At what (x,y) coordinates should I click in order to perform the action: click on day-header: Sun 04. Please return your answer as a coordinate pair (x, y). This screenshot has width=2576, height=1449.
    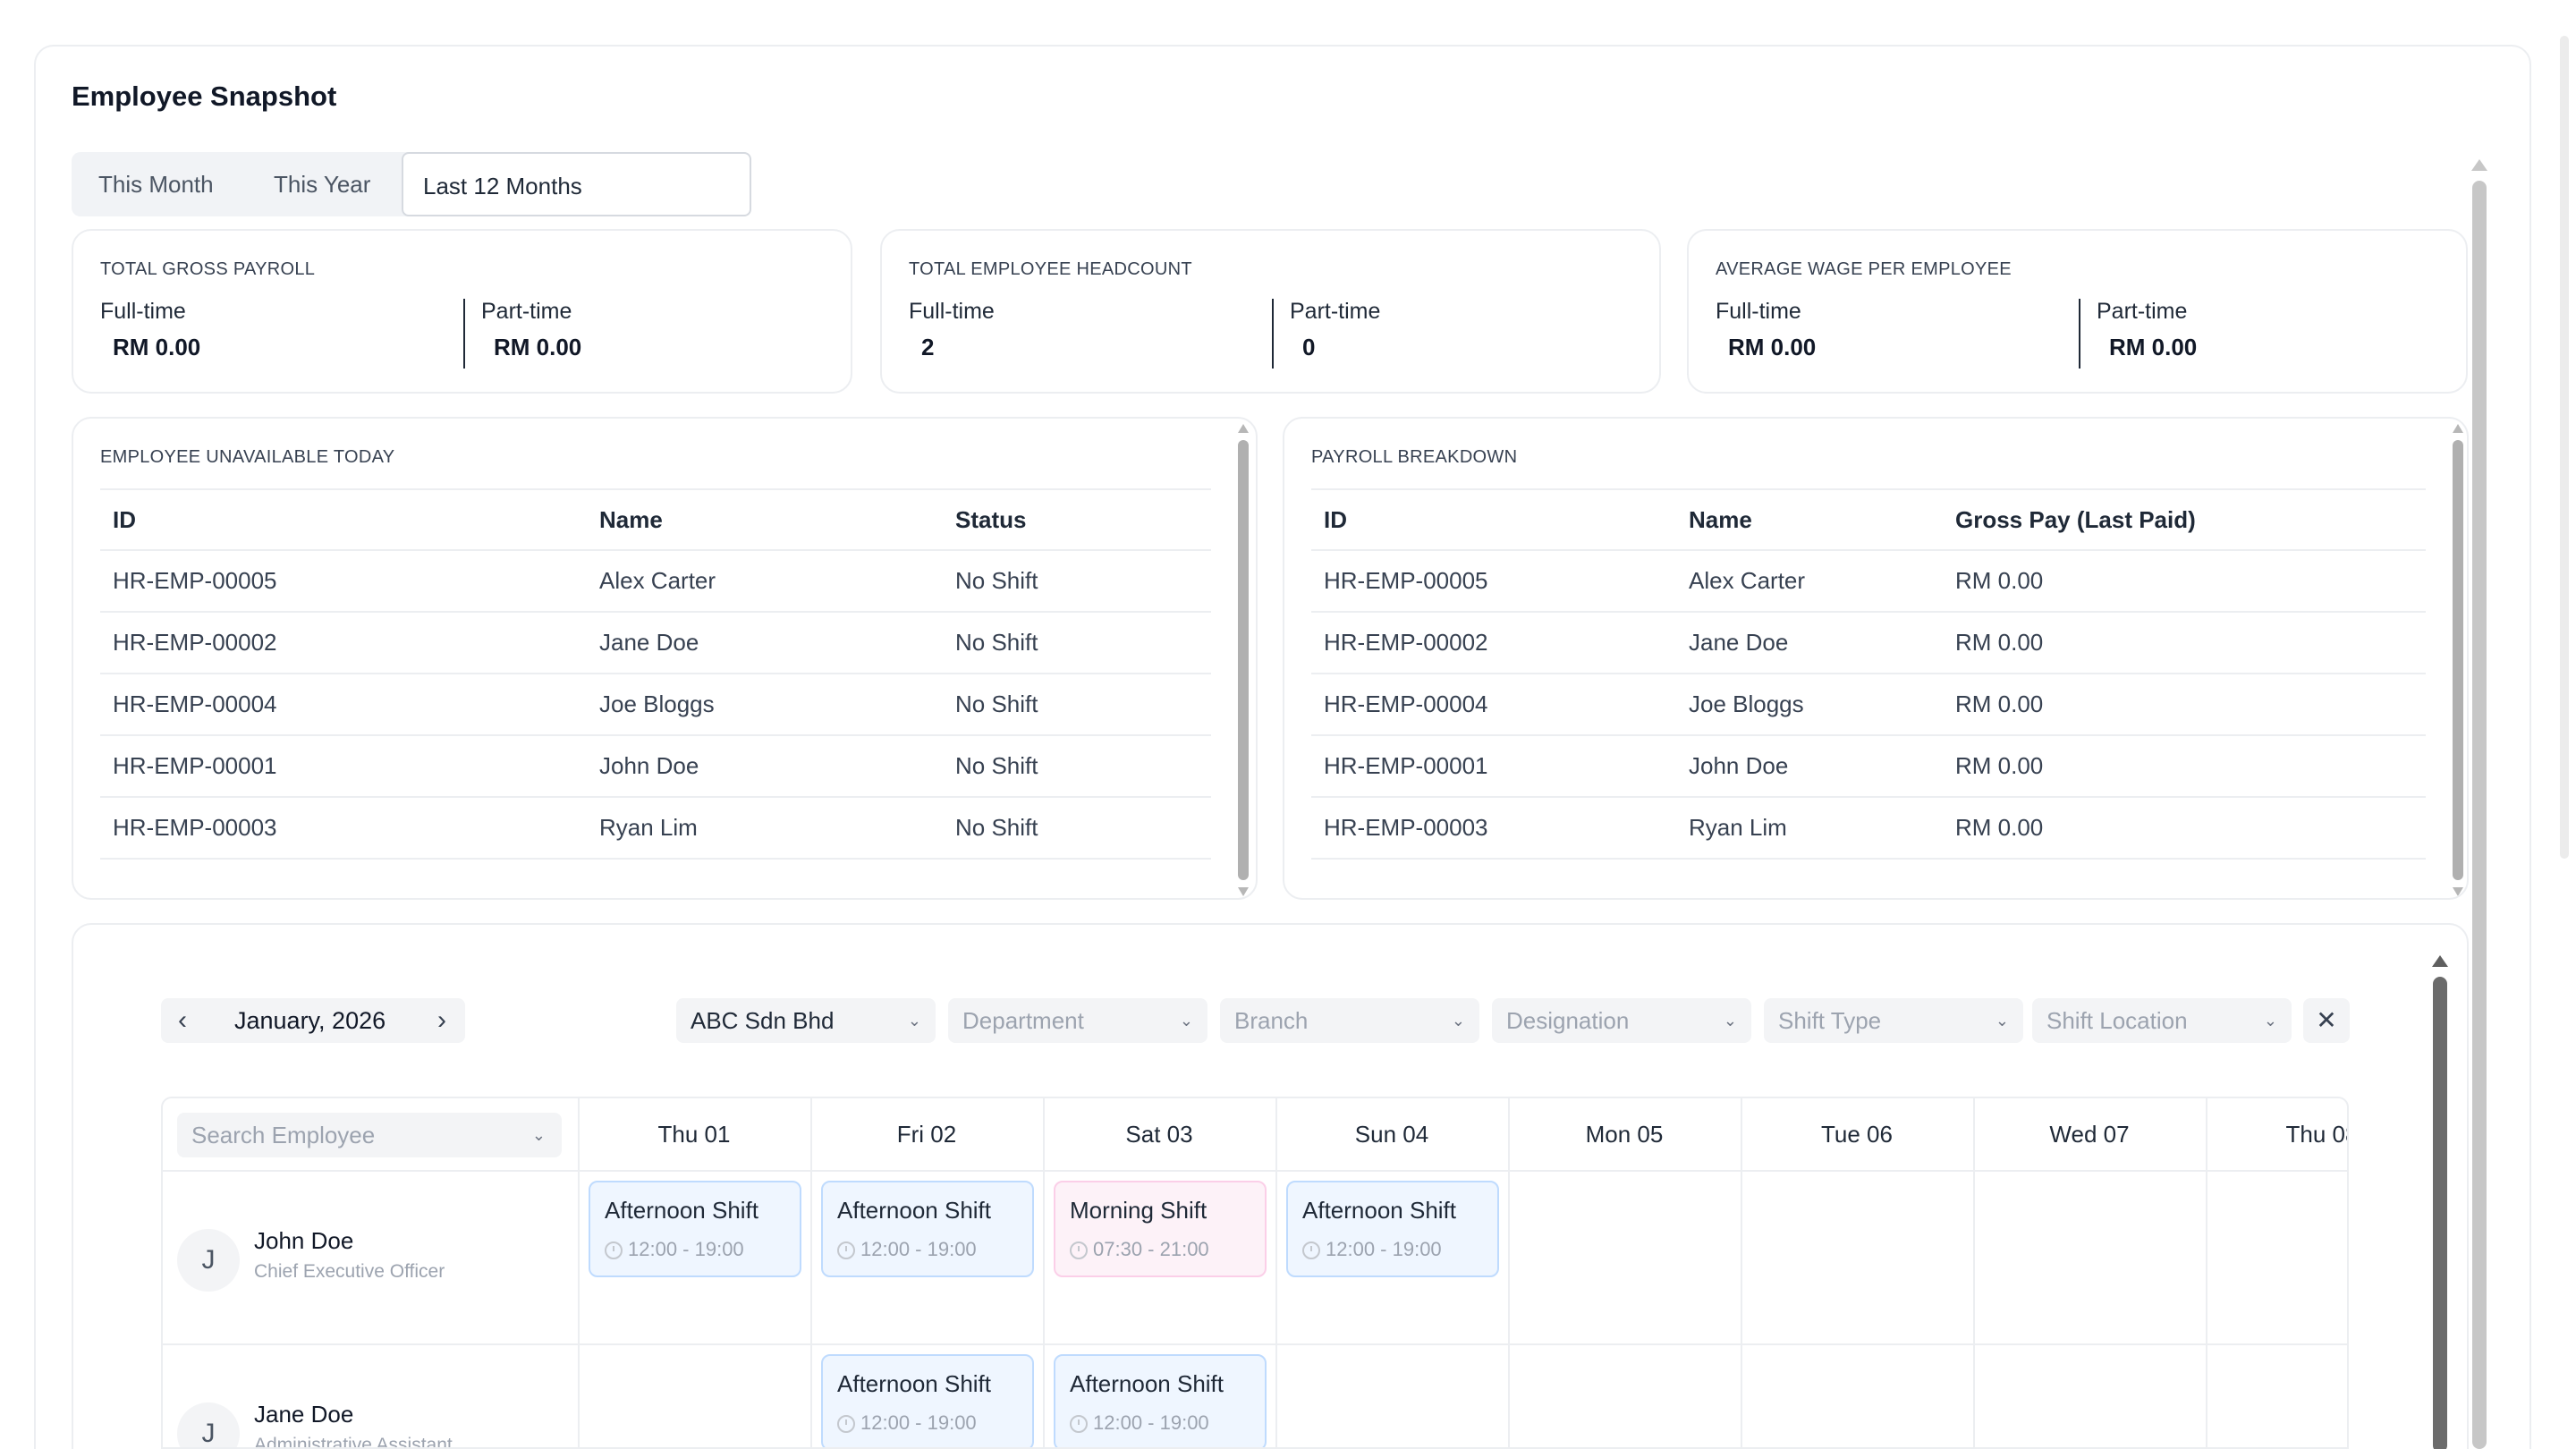
    Looking at the image, I should click on (1391, 1134).